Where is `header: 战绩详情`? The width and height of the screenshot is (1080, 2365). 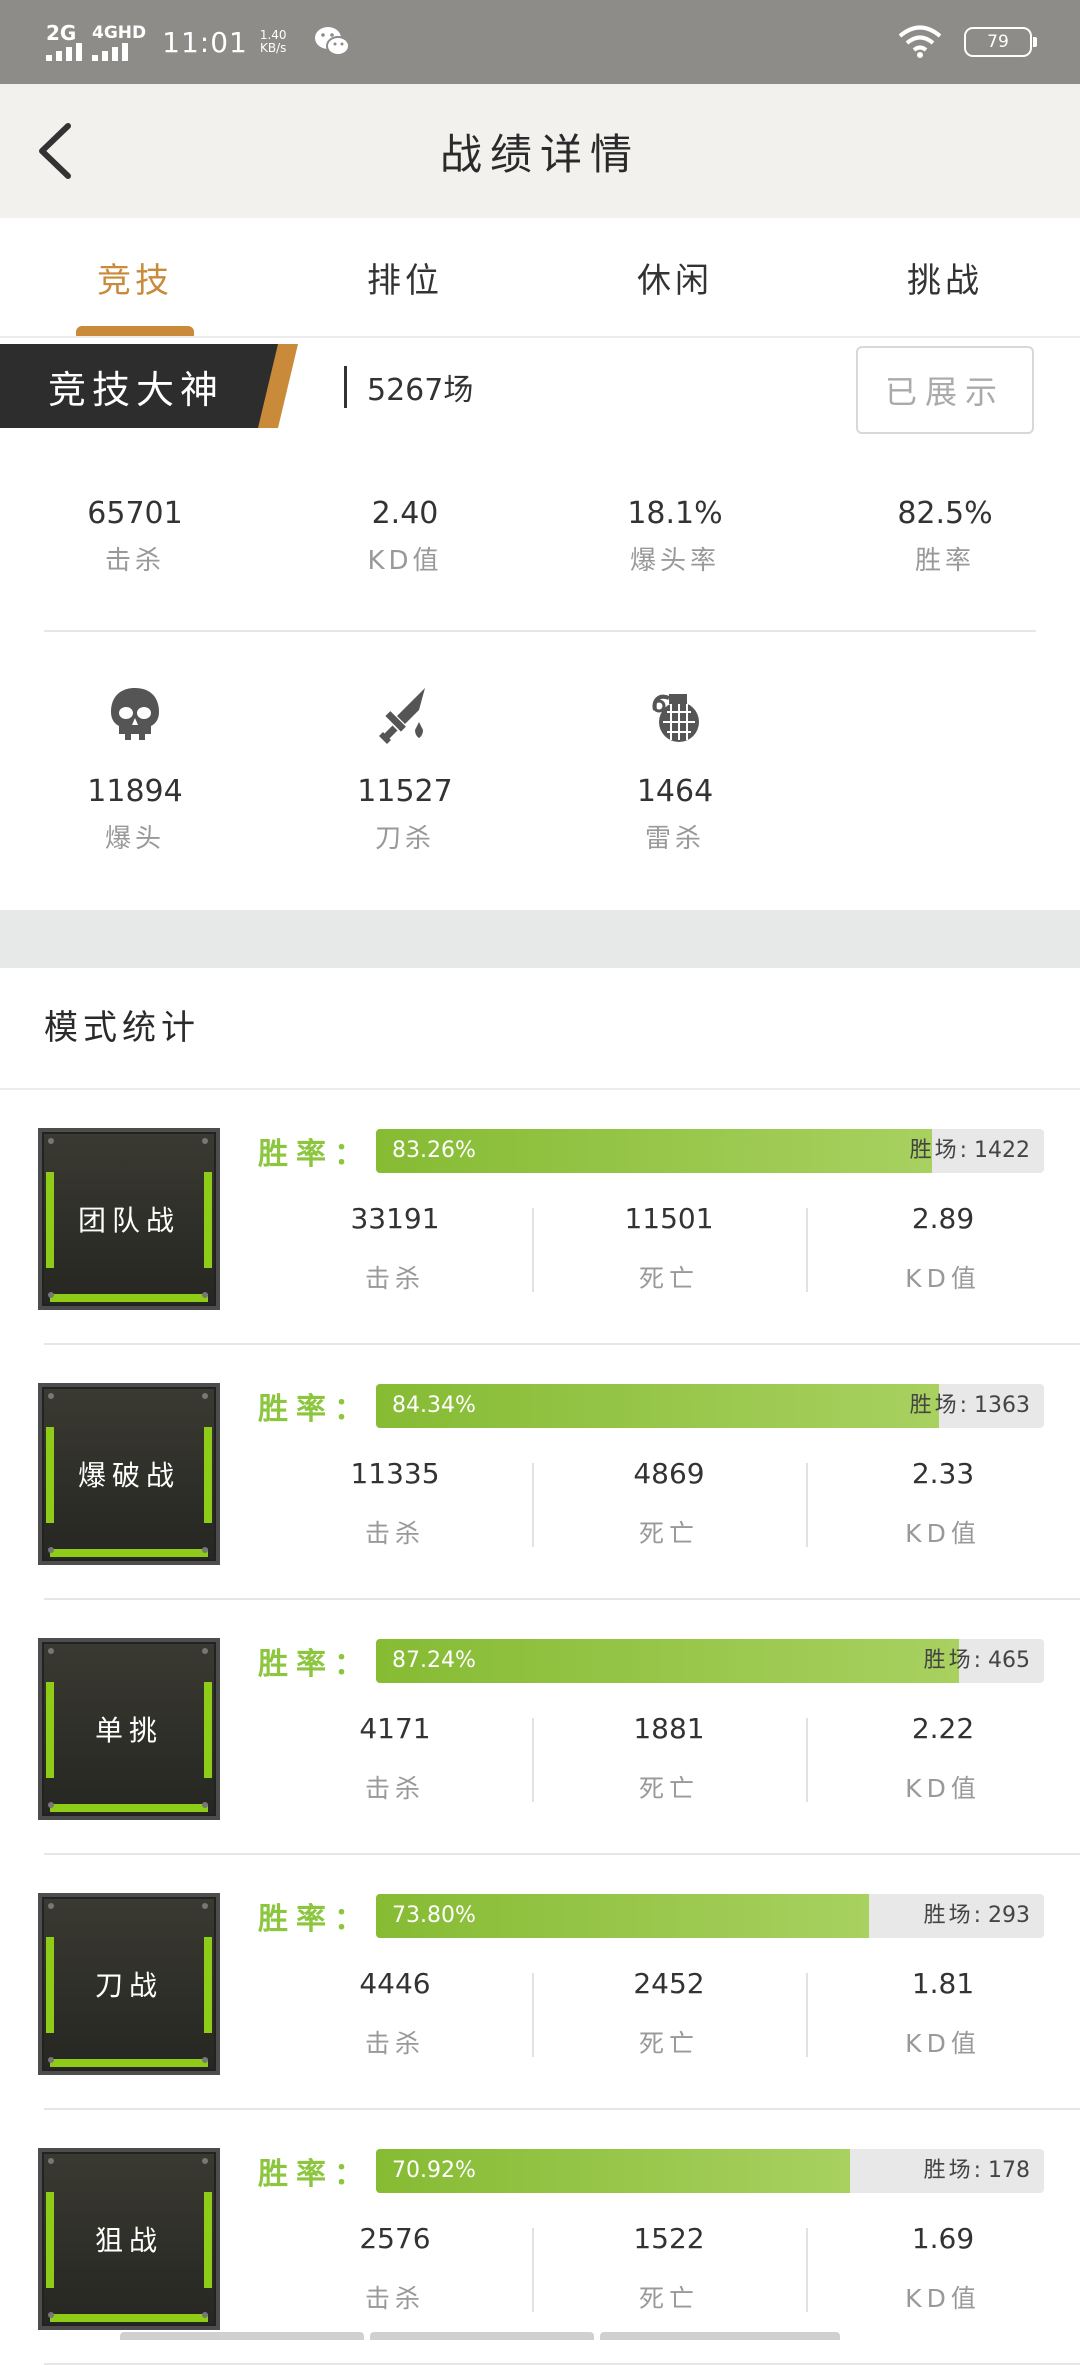
header: 战绩详情 is located at coordinates (540, 151).